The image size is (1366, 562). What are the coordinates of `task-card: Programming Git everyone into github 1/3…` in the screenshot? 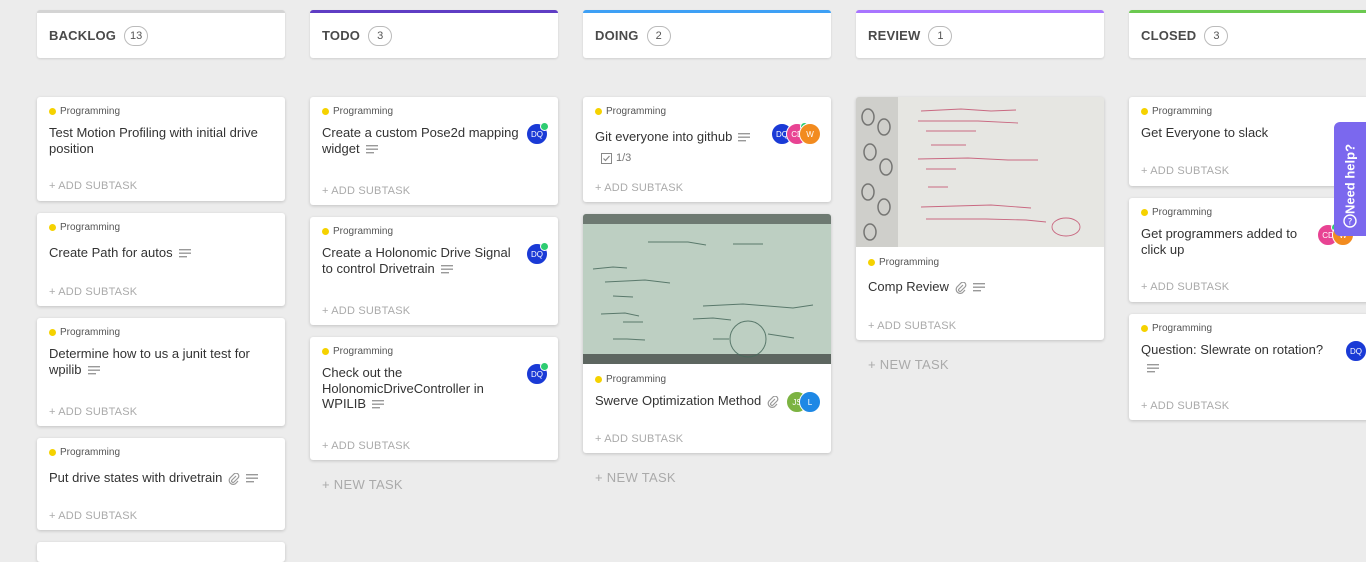 It's located at (707, 149).